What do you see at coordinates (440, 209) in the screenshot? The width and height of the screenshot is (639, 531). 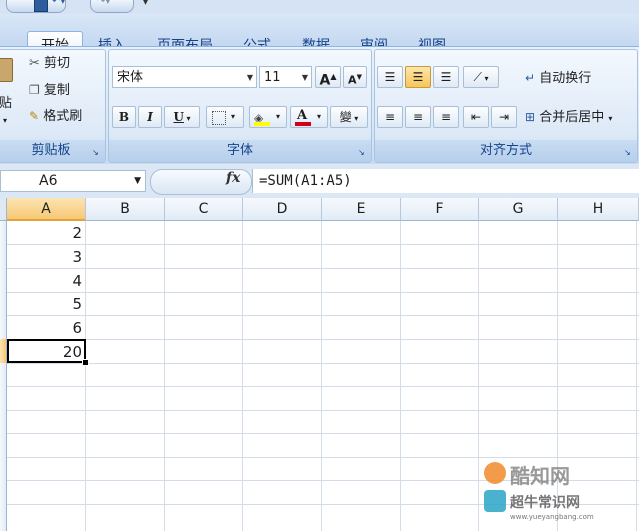 I see `column-header-f: F` at bounding box center [440, 209].